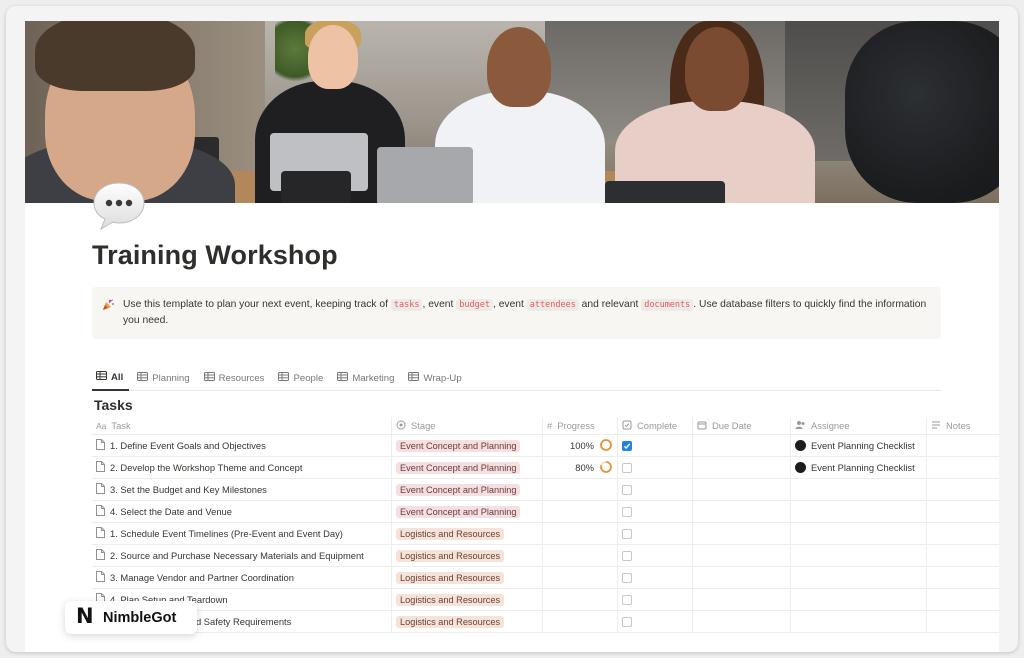  What do you see at coordinates (580, 445) in the screenshot?
I see `progress-cell: 100%` at bounding box center [580, 445].